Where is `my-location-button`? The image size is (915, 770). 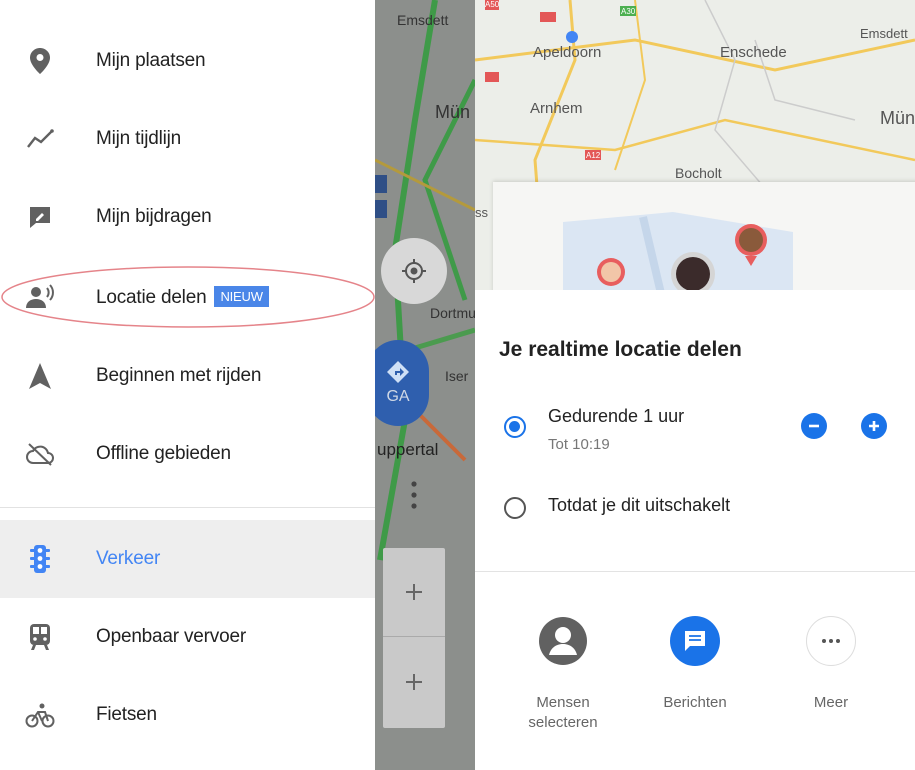 my-location-button is located at coordinates (414, 271).